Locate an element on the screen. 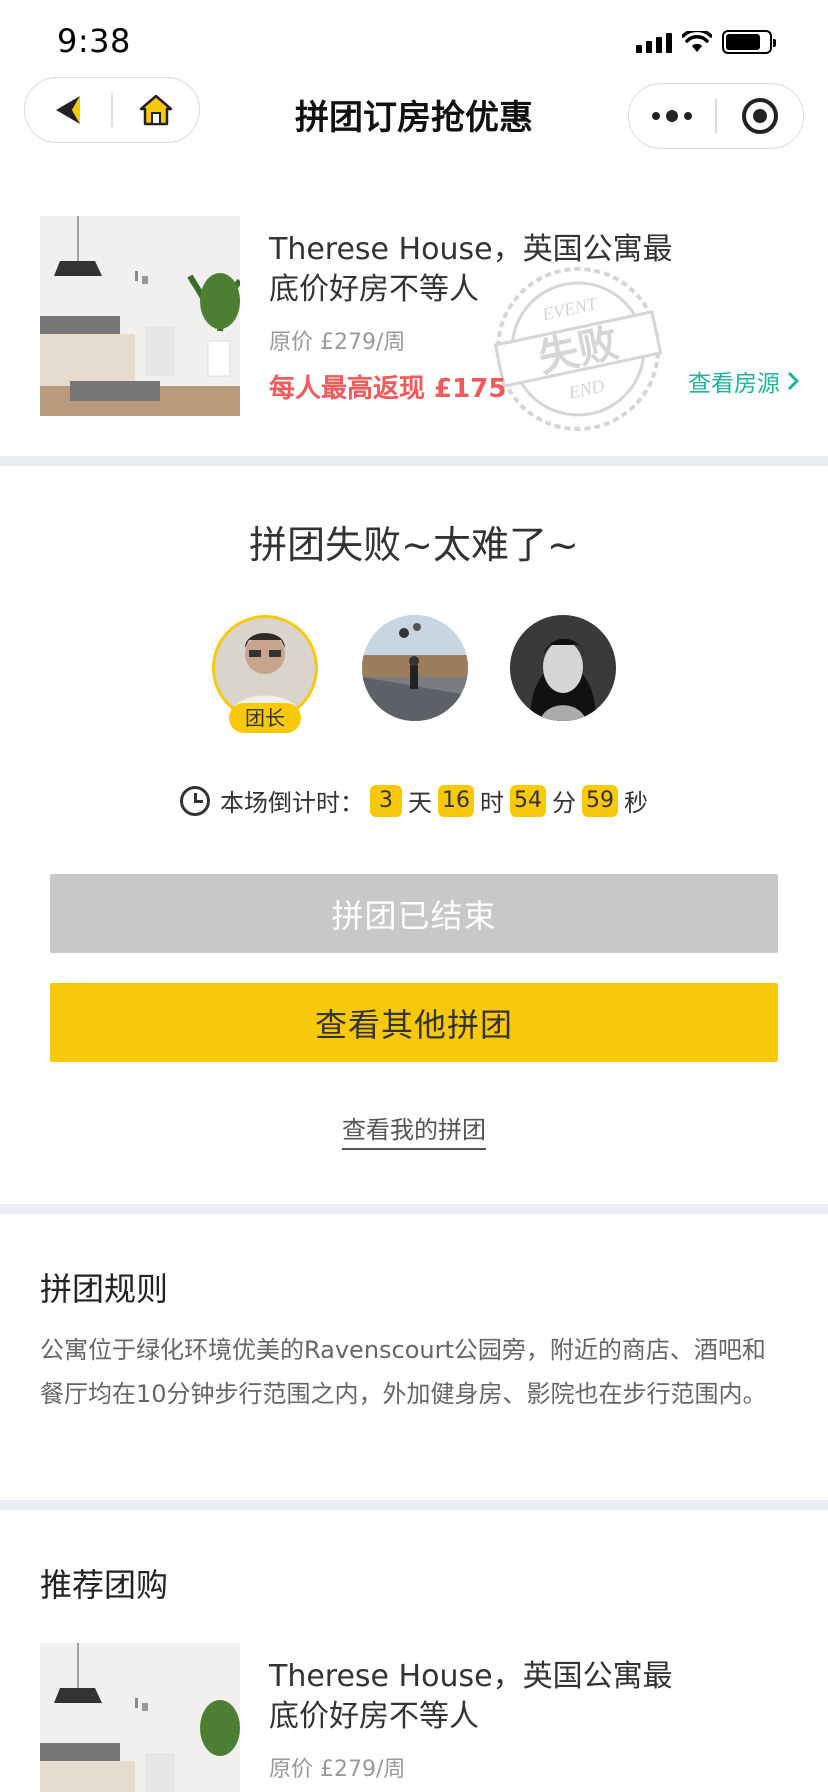 This screenshot has height=1792, width=828. status-bar: 9:38 is located at coordinates (414, 40).